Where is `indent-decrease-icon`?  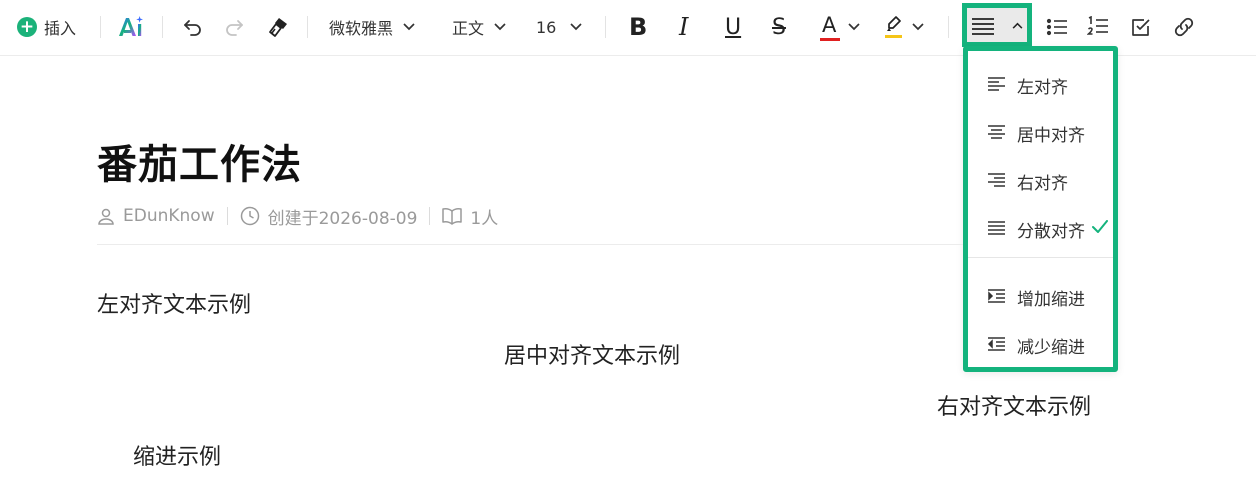 indent-decrease-icon is located at coordinates (996, 344).